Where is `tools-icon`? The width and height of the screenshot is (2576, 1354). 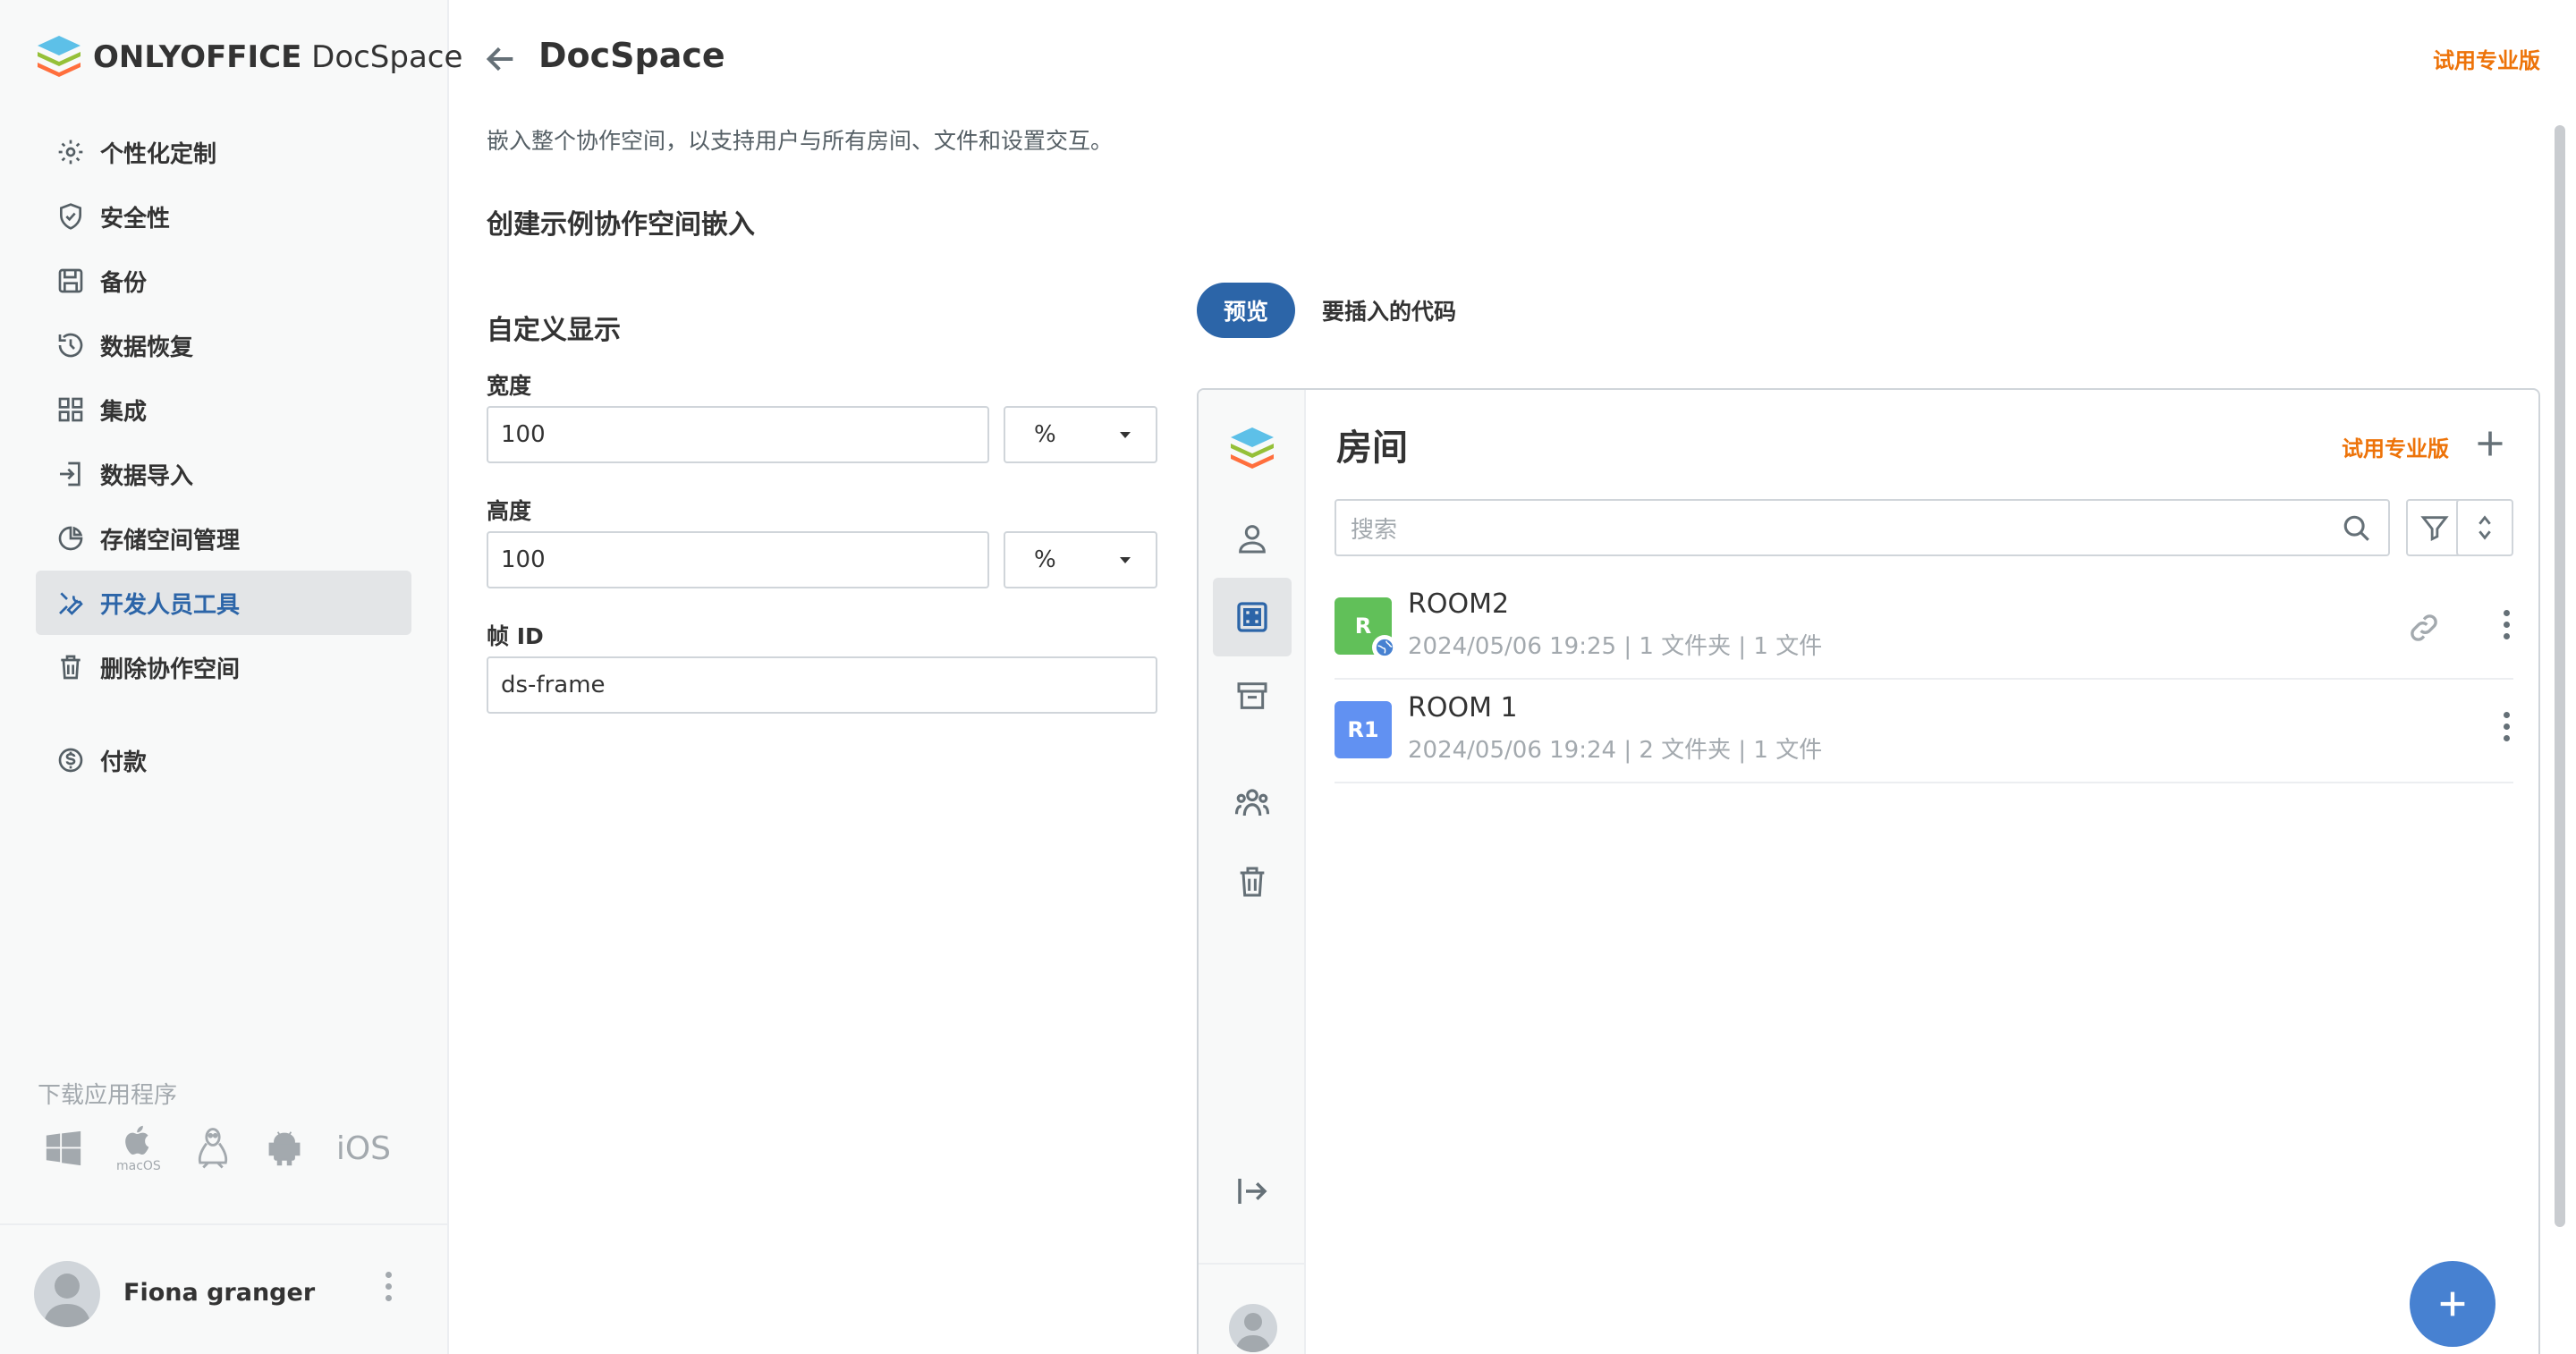
tools-icon is located at coordinates (70, 603).